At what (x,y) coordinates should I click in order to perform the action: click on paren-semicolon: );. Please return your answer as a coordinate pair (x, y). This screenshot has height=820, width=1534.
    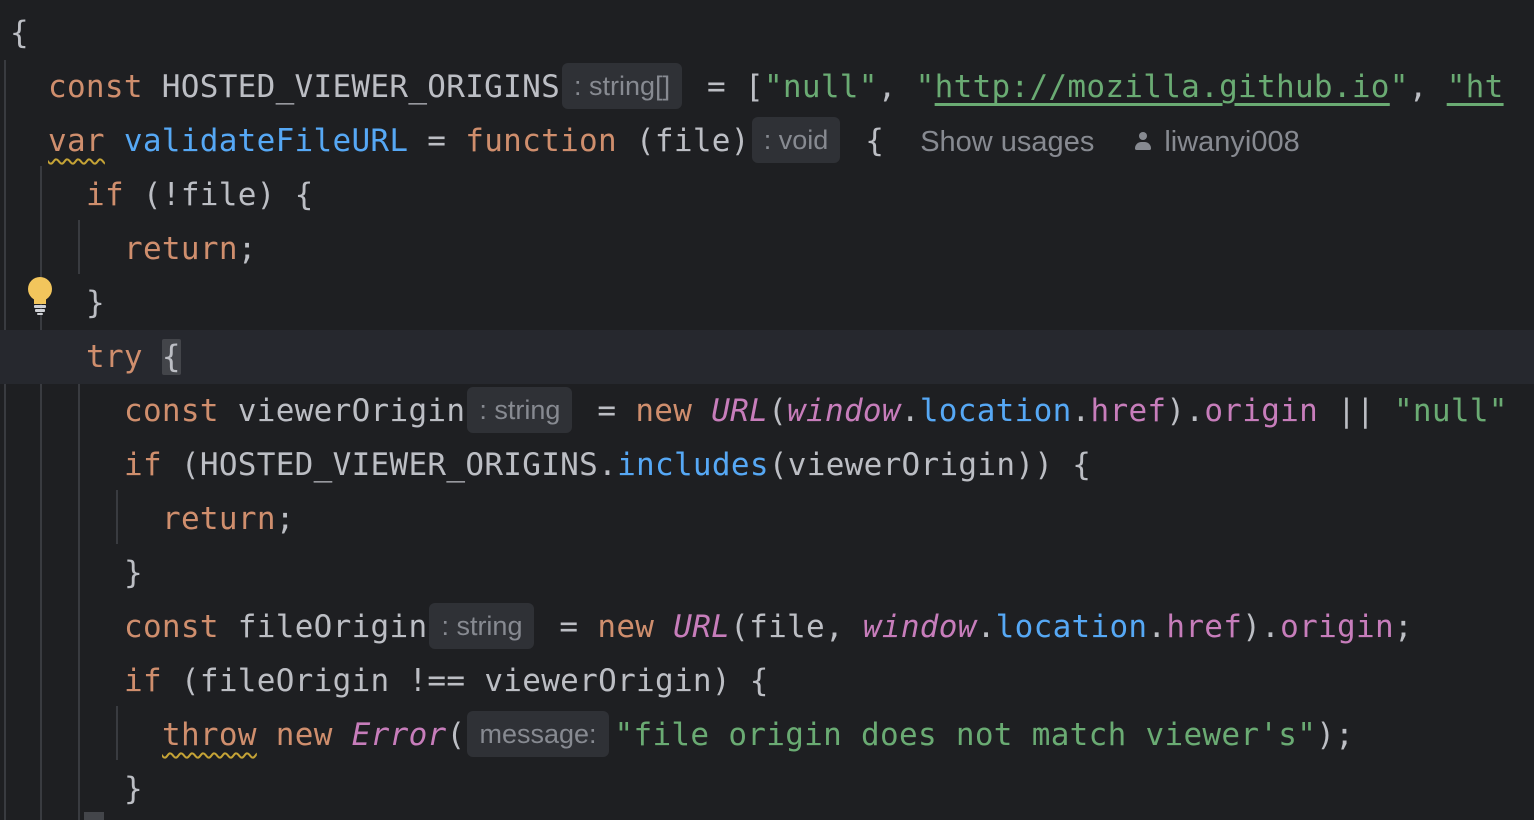
    Looking at the image, I should click on (1335, 735).